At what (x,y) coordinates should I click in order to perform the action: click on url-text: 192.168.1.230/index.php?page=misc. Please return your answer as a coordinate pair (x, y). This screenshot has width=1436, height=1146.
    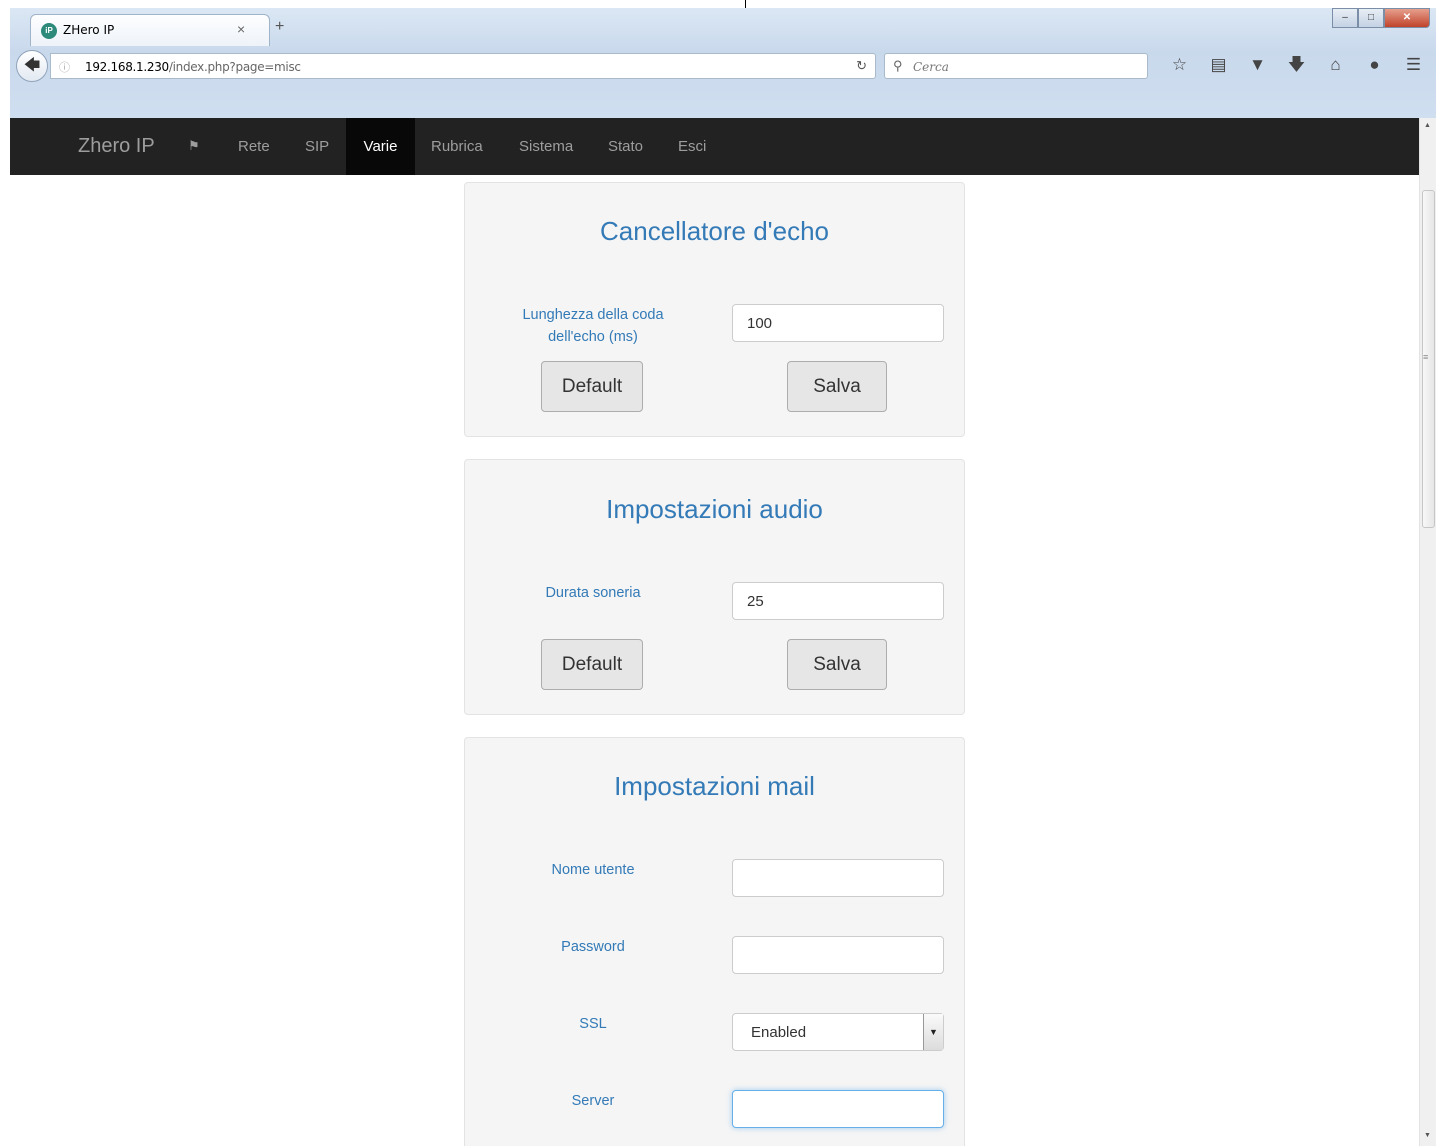
    Looking at the image, I should click on (193, 67).